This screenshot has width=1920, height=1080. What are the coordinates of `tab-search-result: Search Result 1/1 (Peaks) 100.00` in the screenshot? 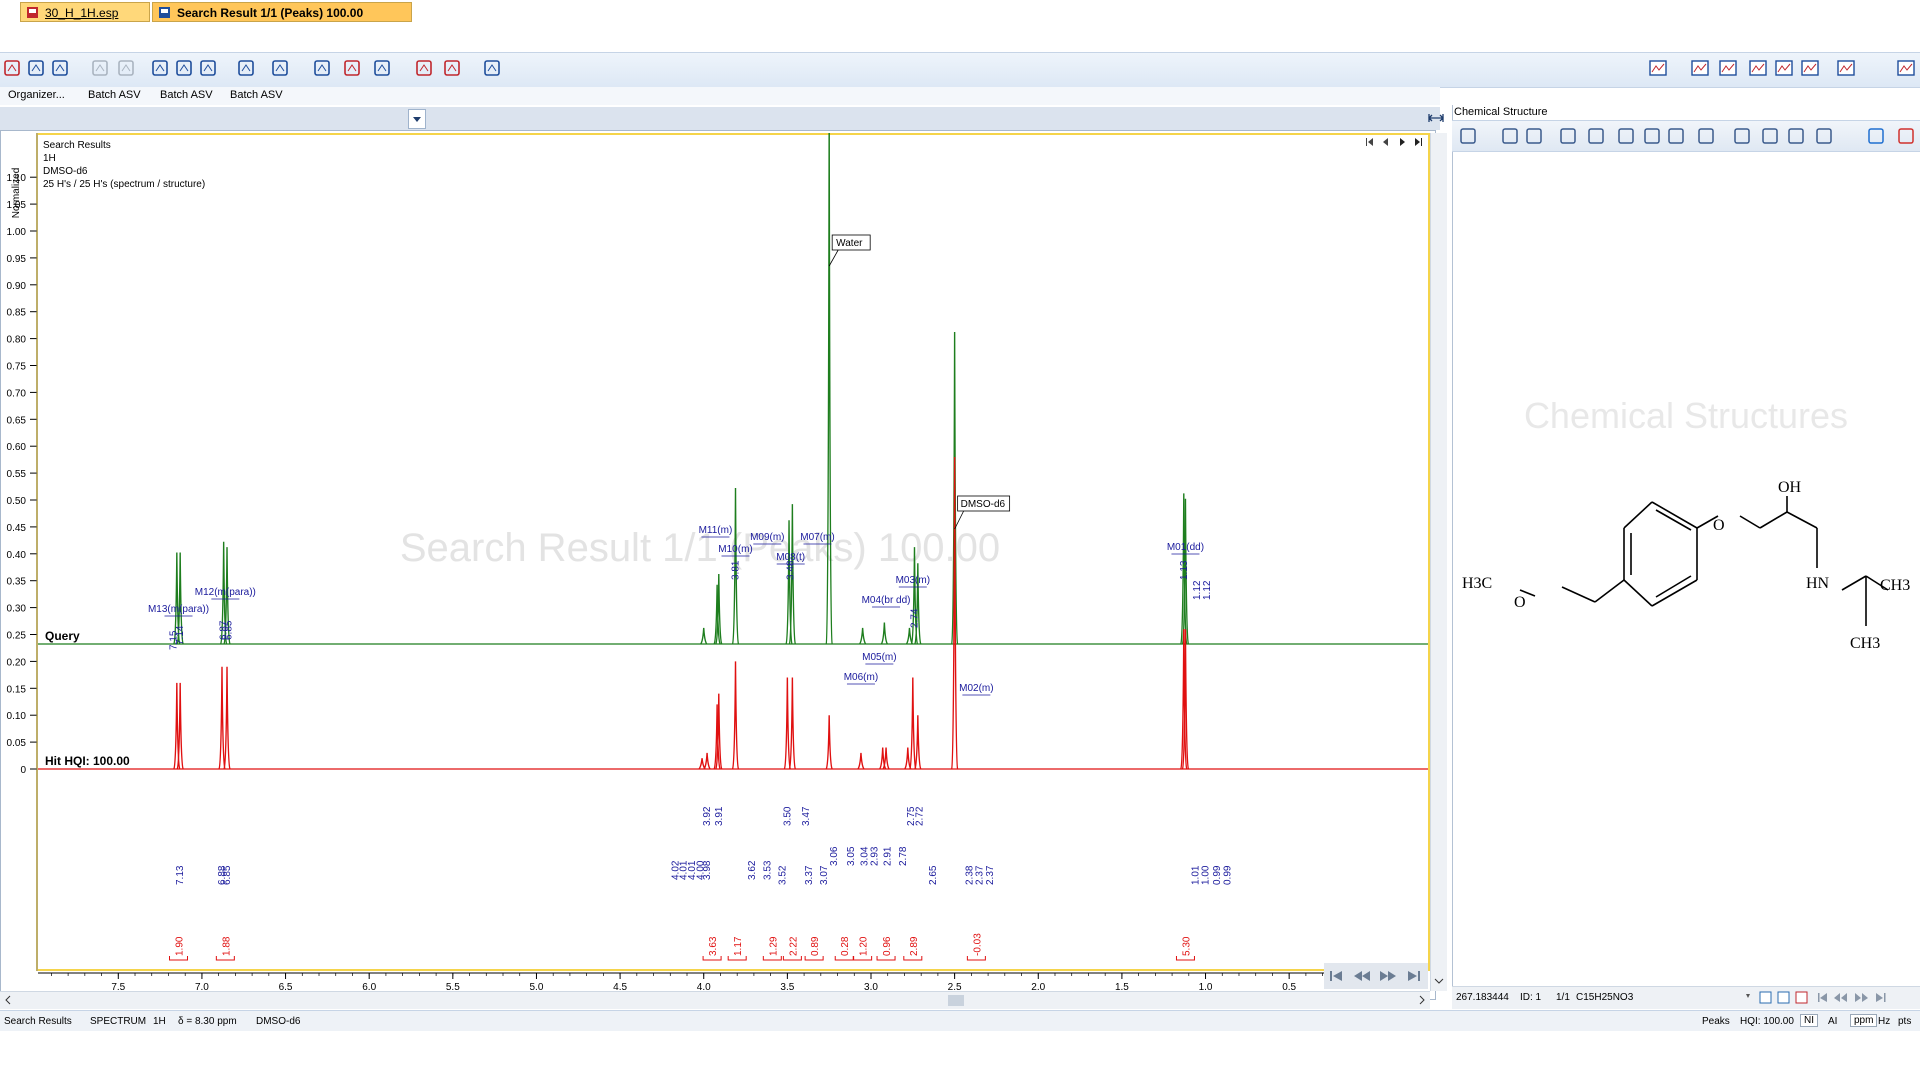 It's located at (282, 12).